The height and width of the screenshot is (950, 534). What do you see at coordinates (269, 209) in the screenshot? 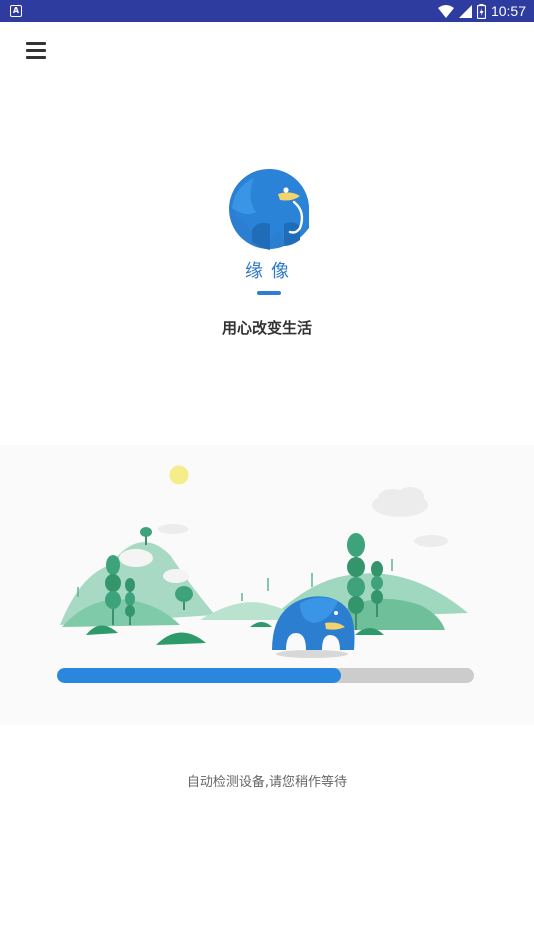
I see `elephant-logo-icon` at bounding box center [269, 209].